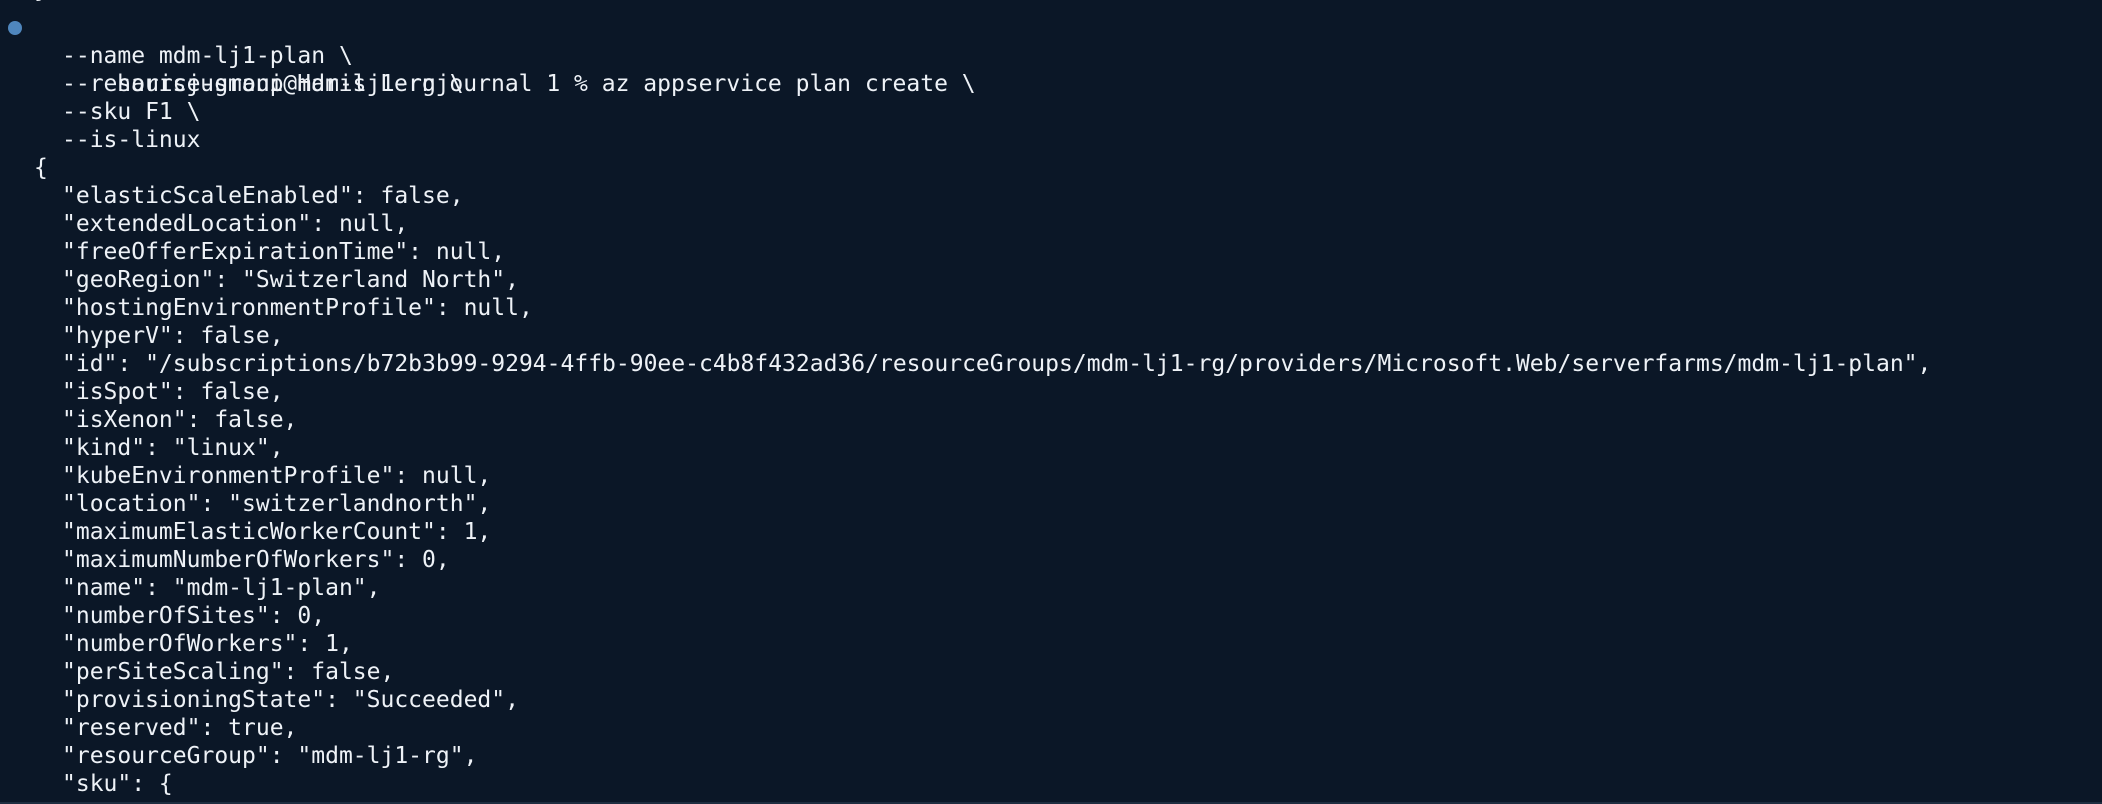  I want to click on json-property-line: "provisioningState": "Succeeded",, so click(290, 700).